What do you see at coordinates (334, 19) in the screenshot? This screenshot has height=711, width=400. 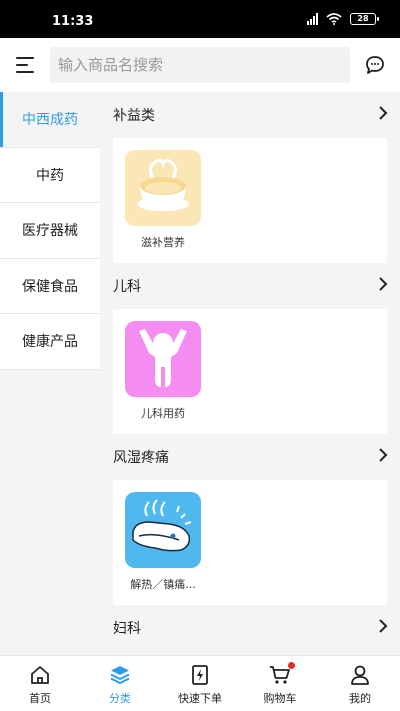 I see `wifi-icon` at bounding box center [334, 19].